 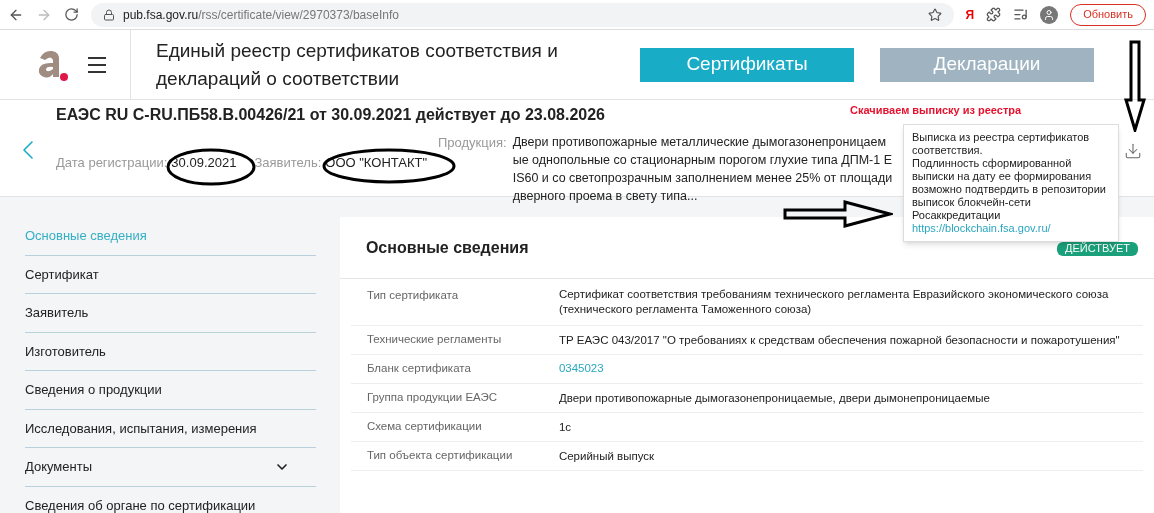 I want to click on field-value: Сертификат соответствия требованиям технического регламента Евразийского экономического союза (технического регламента Таможенного союза), so click(x=834, y=302).